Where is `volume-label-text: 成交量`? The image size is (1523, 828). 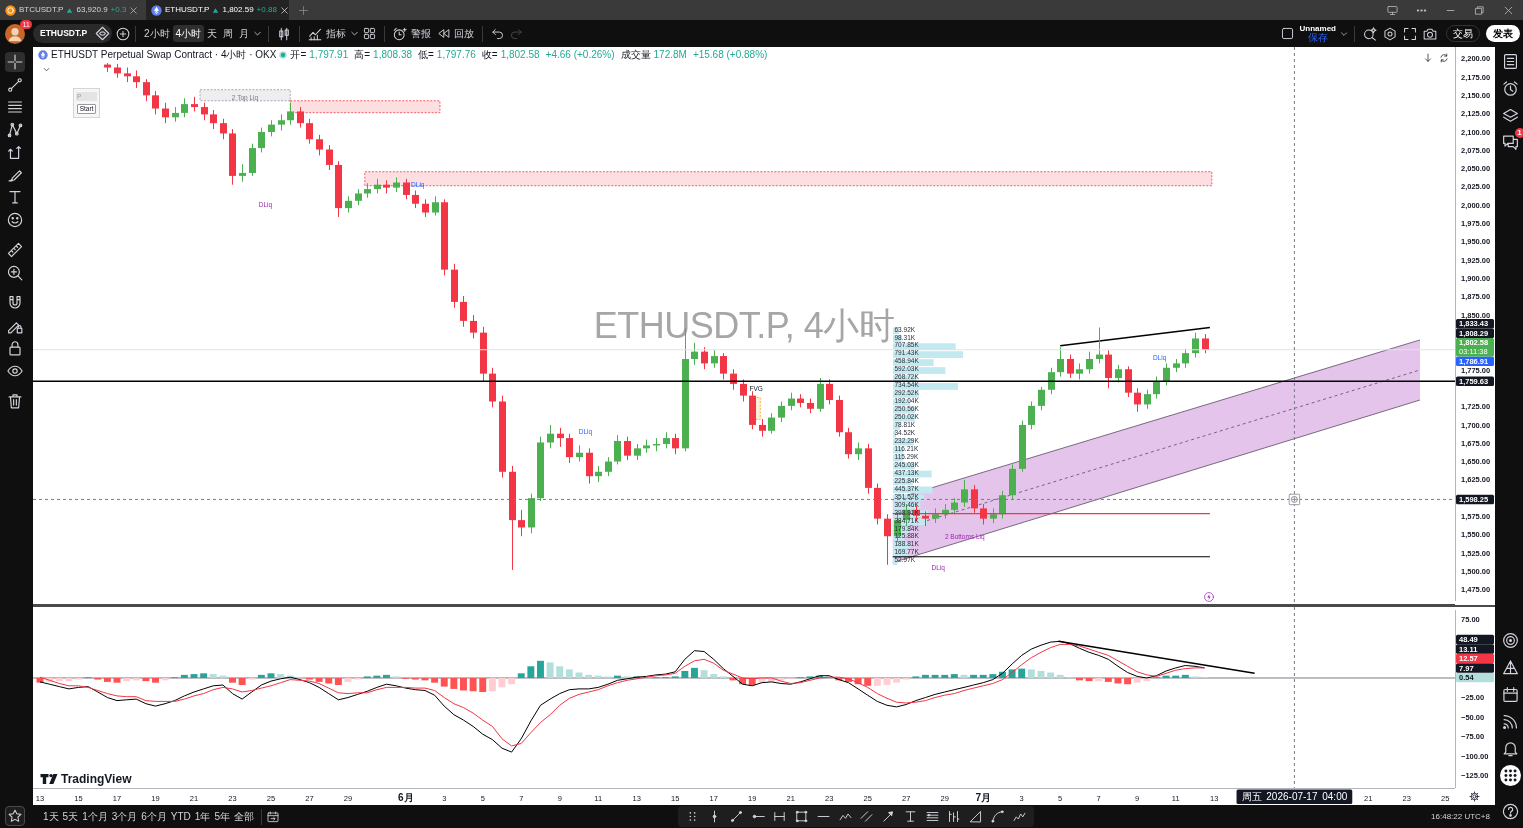 volume-label-text: 成交量 is located at coordinates (635, 55).